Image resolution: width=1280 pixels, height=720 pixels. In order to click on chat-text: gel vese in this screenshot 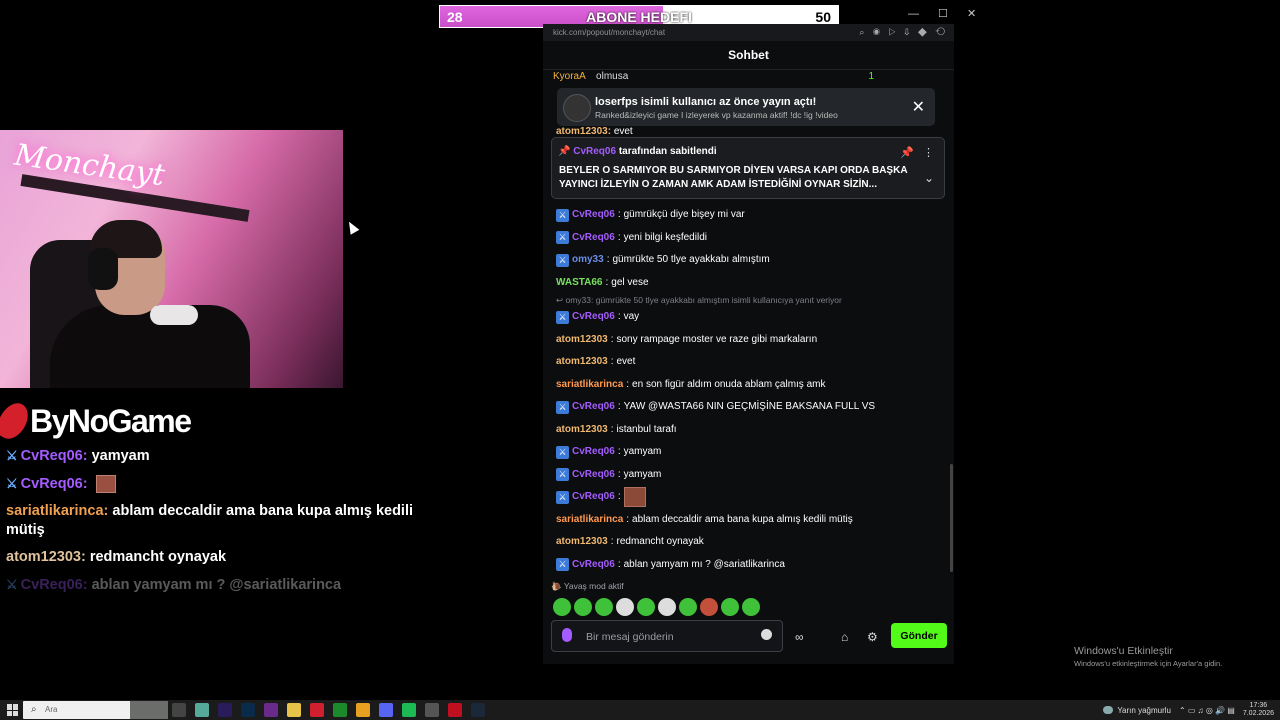, I will do `click(630, 282)`.